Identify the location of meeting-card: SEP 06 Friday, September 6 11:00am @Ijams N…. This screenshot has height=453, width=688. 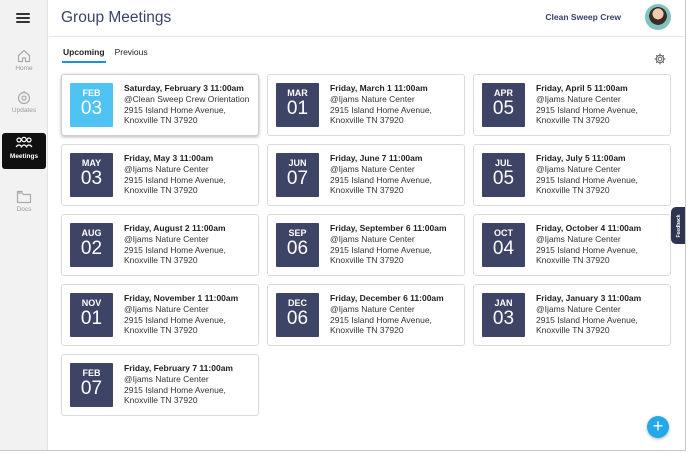
(366, 245).